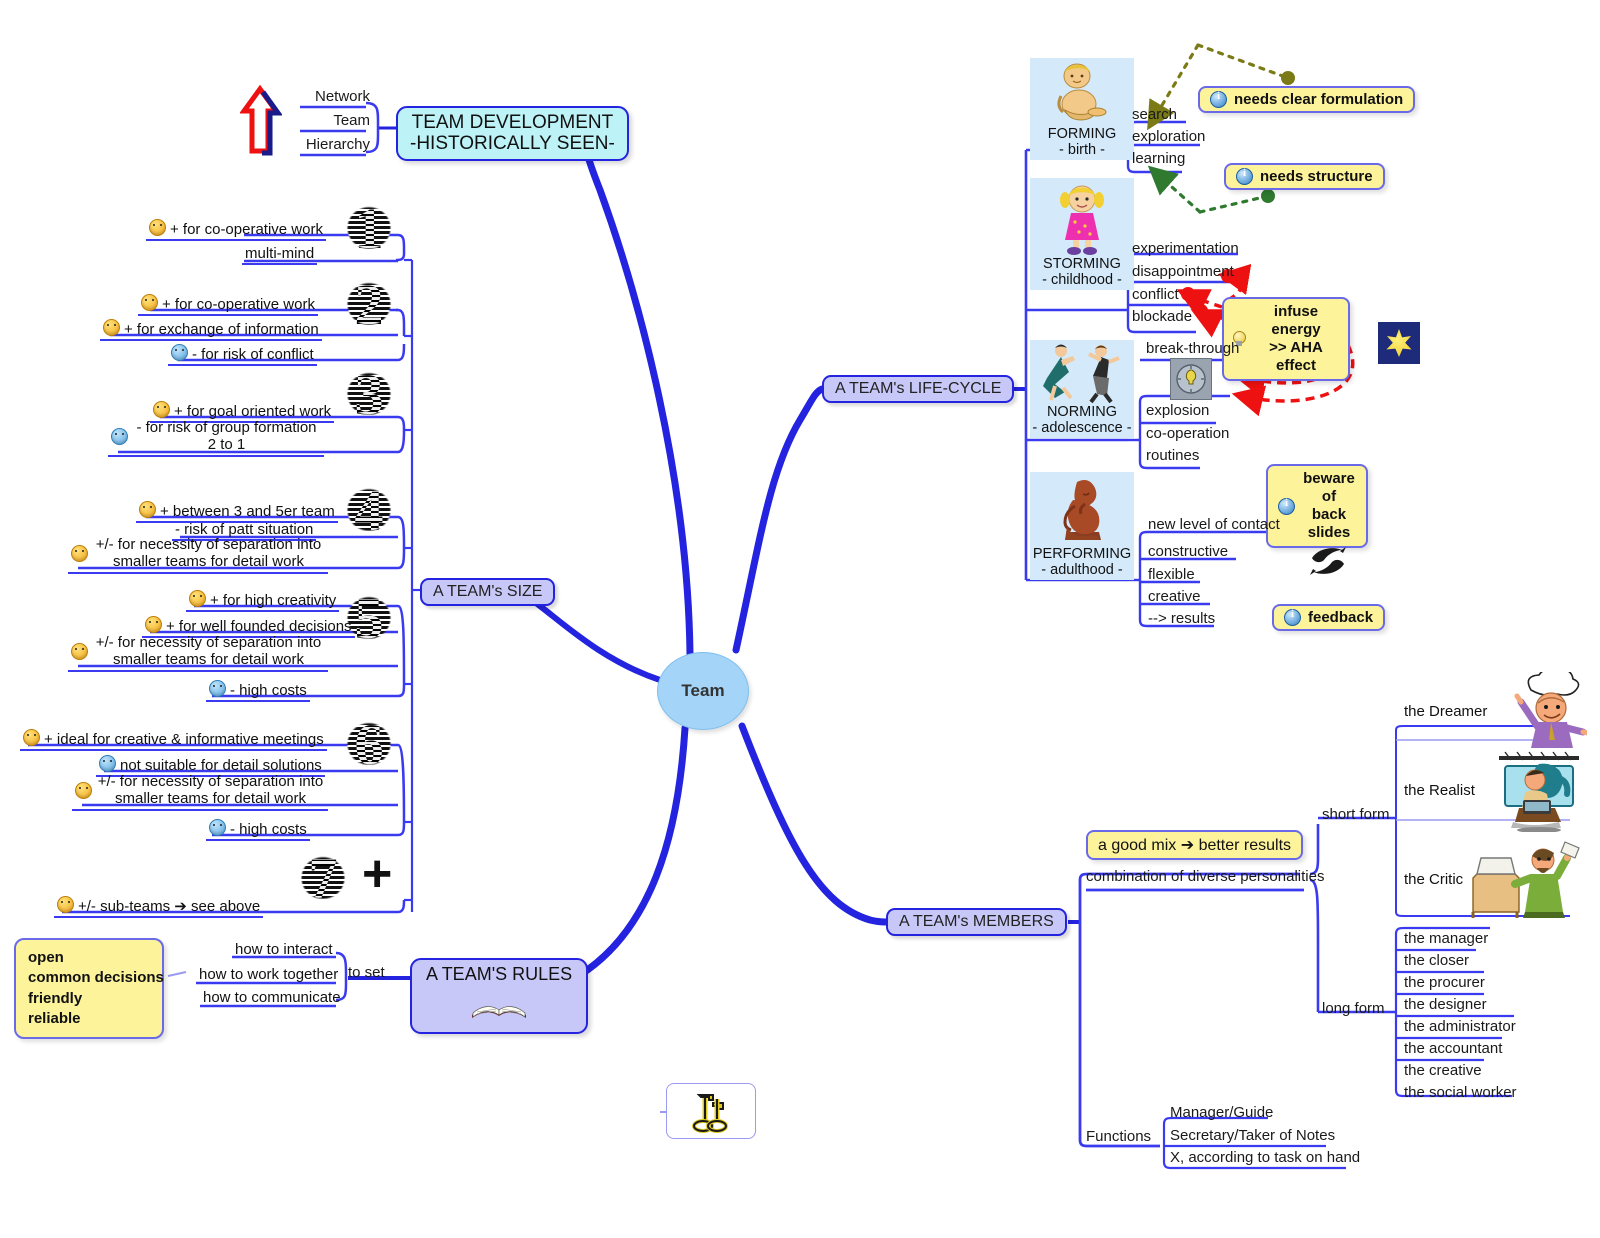  What do you see at coordinates (107, 763) in the screenshot?
I see `smiley-blue-icon` at bounding box center [107, 763].